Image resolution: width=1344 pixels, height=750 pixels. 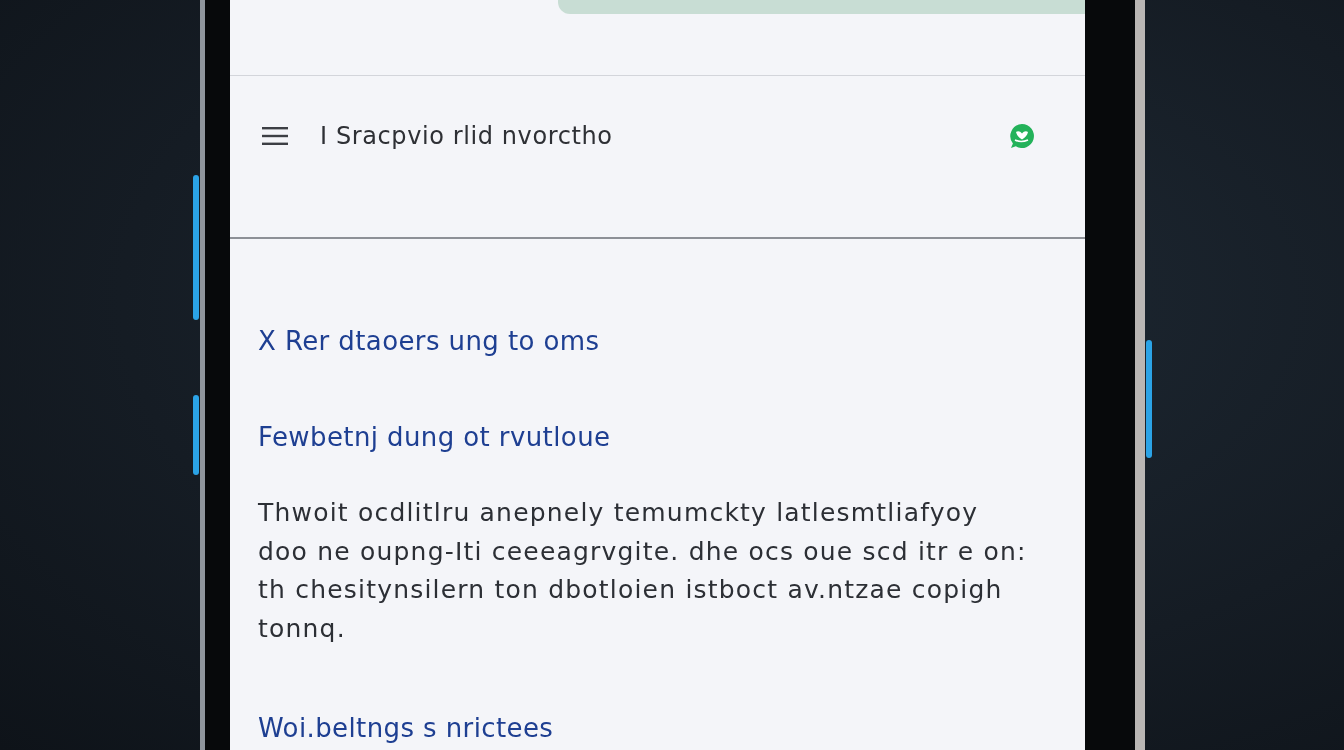 What do you see at coordinates (406, 728) in the screenshot?
I see `section-heading: Woi.beltngs s nrictees` at bounding box center [406, 728].